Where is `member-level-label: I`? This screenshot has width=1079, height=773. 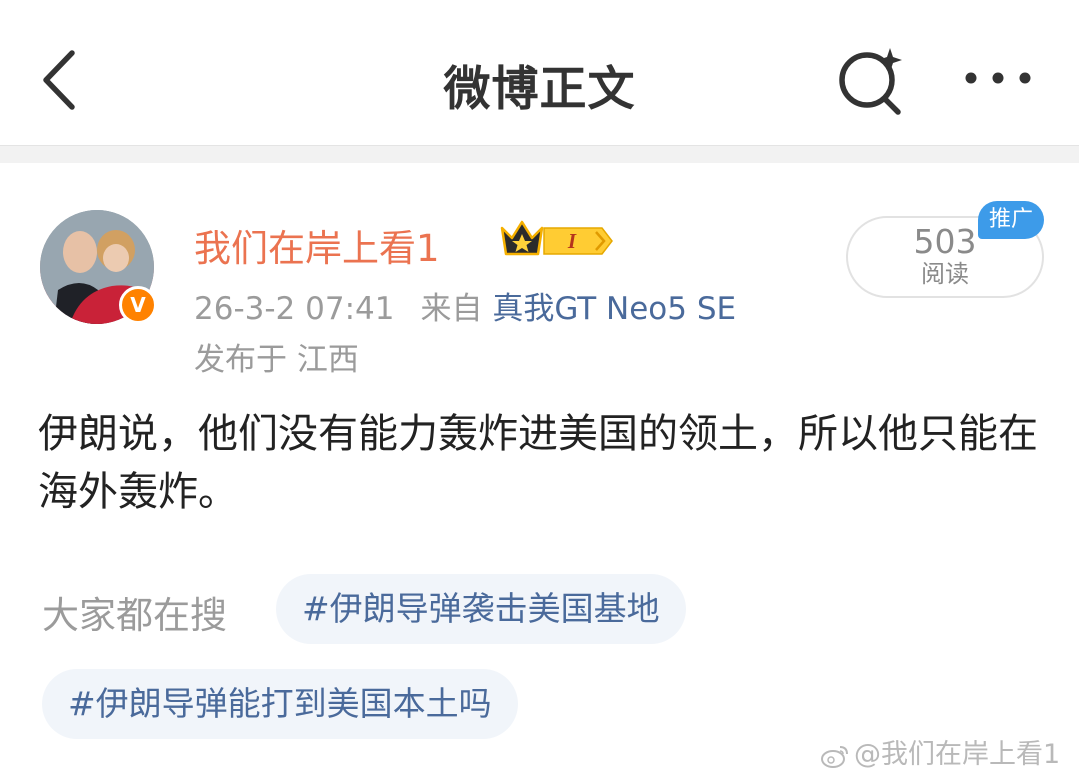
member-level-label: I is located at coordinates (572, 241).